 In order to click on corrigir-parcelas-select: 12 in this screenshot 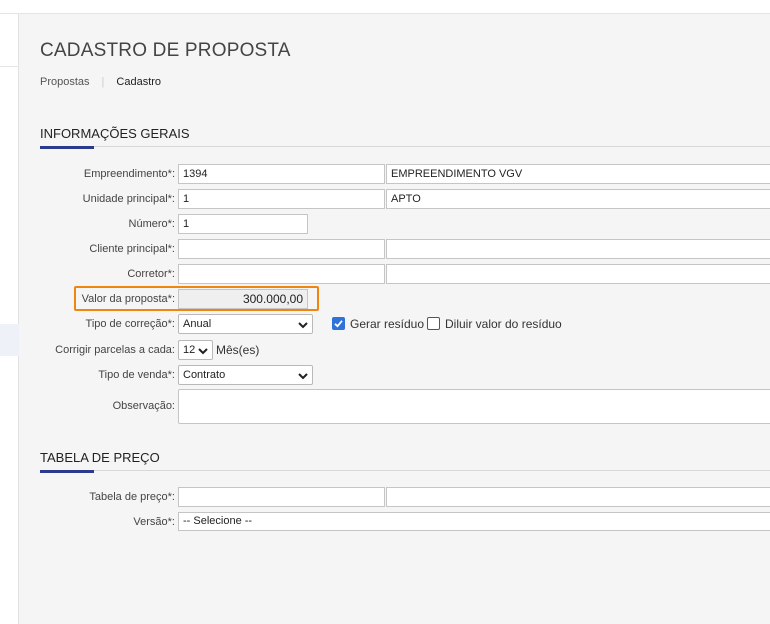, I will do `click(195, 350)`.